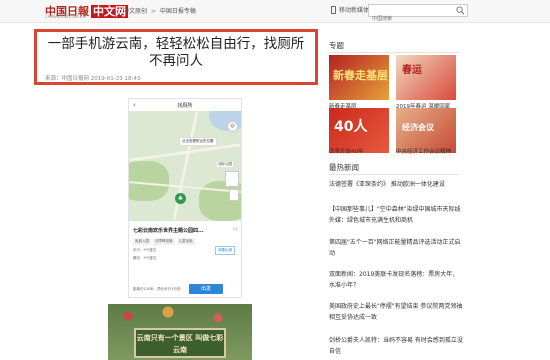 This screenshot has height=360, width=550. Describe the element at coordinates (336, 45) in the screenshot. I see `topics-heading: 专题` at that location.